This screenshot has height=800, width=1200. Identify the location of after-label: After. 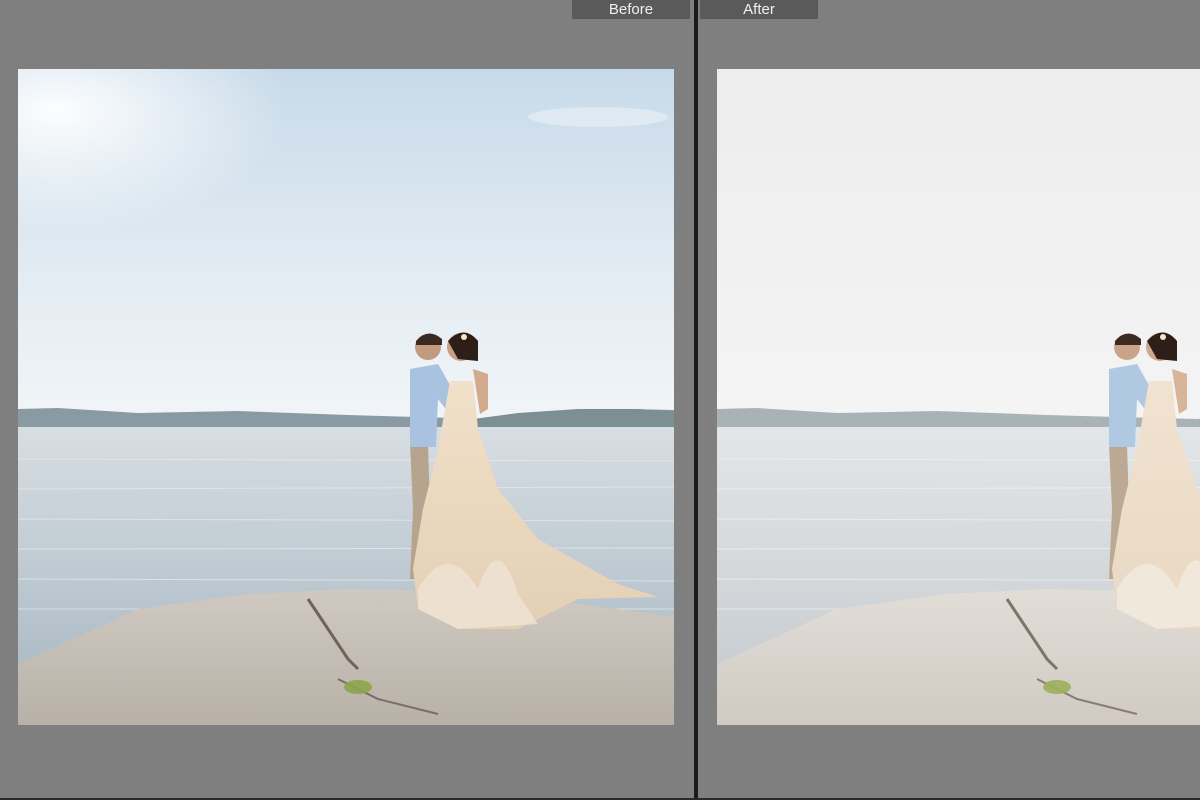
(759, 9).